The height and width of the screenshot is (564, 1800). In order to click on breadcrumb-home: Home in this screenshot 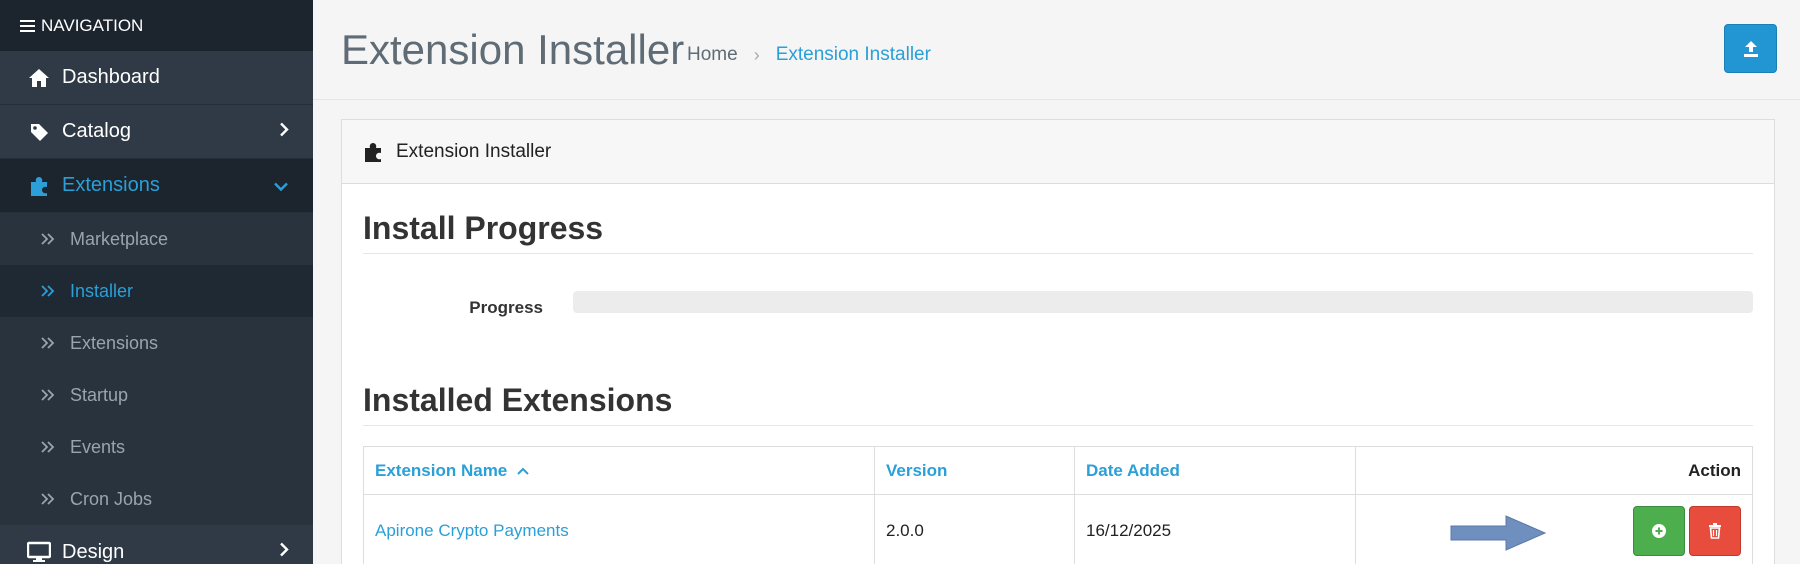, I will do `click(712, 55)`.